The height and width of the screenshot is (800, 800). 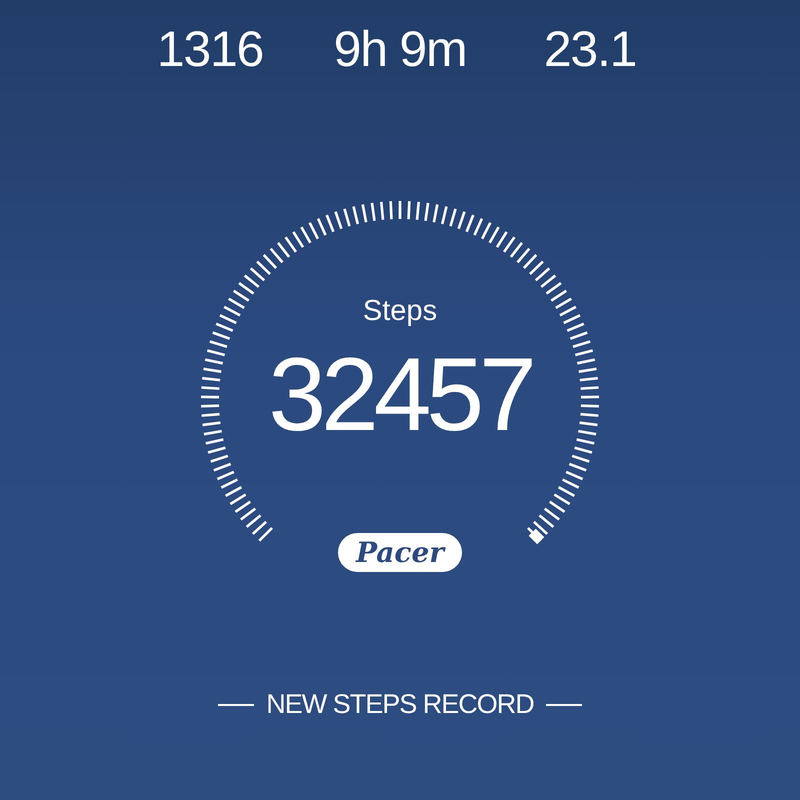 I want to click on brand-logo: Pacer, so click(x=400, y=552).